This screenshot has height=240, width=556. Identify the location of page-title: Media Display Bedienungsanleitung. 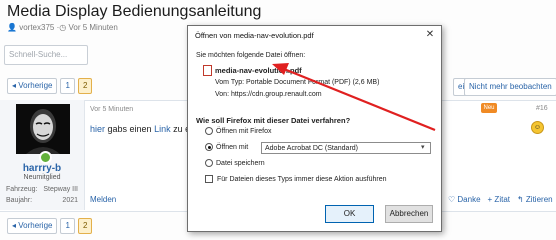
(134, 11).